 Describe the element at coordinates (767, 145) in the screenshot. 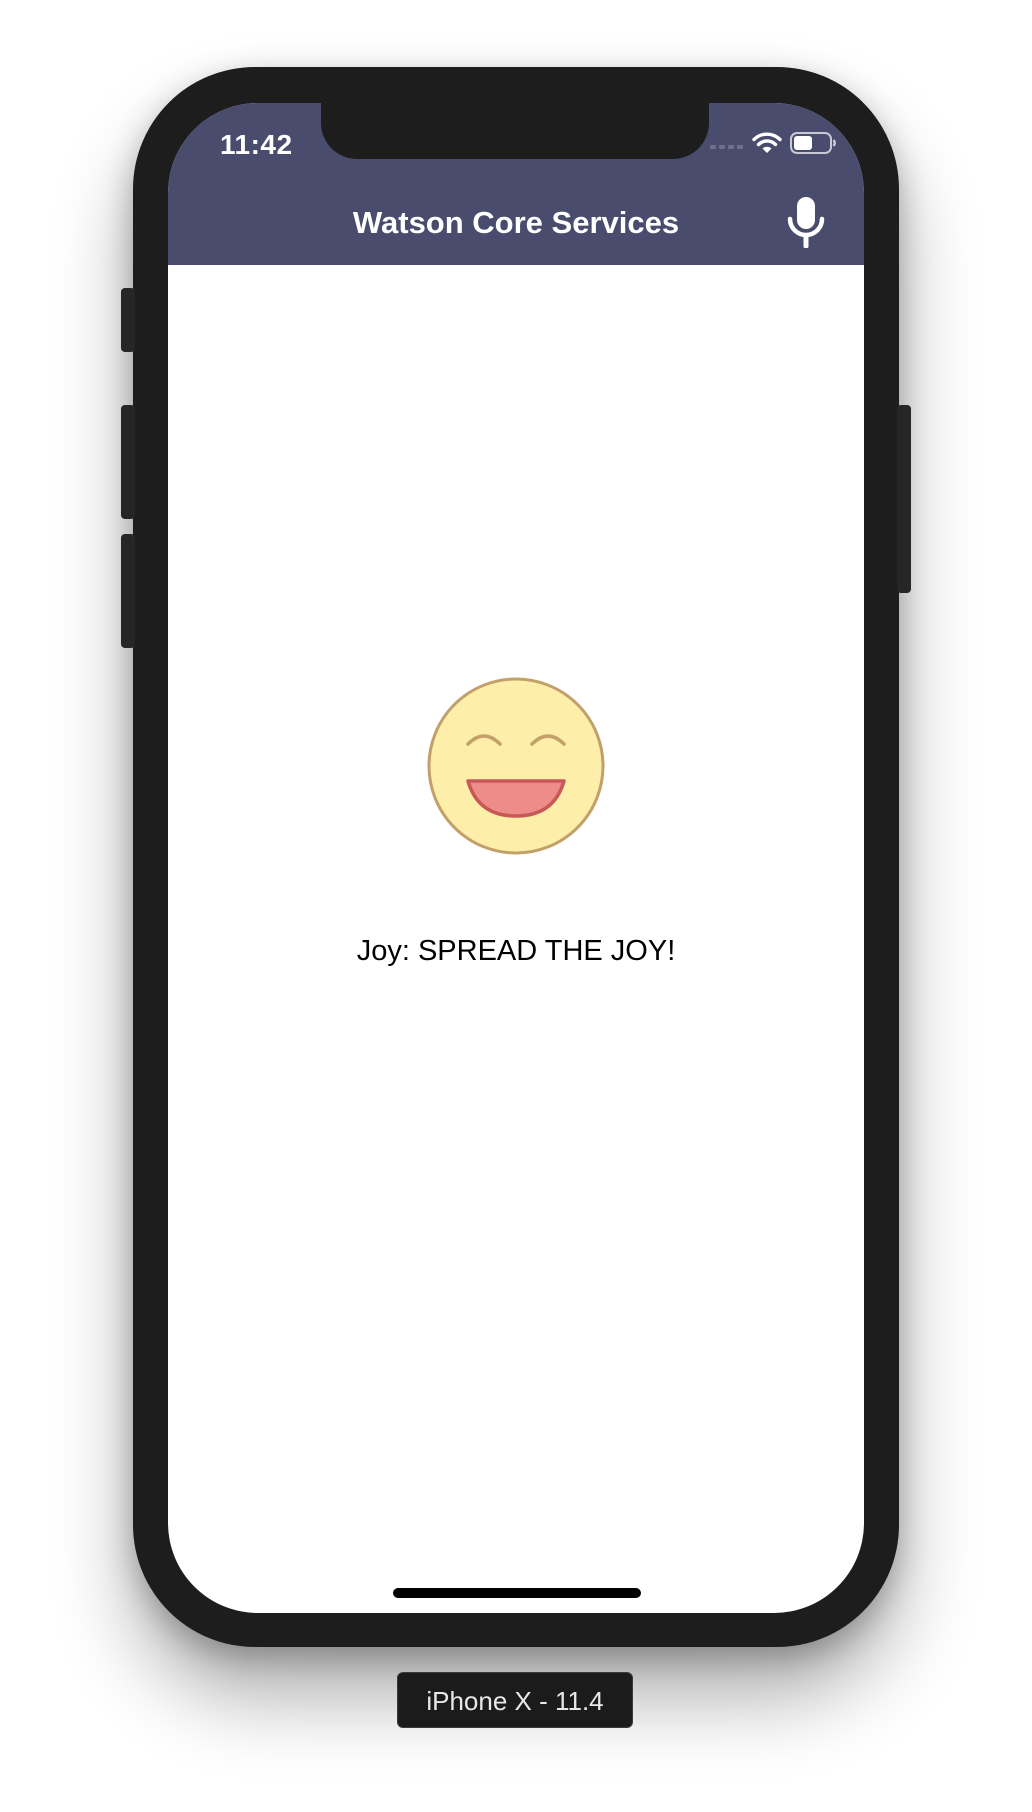

I see `wifi-icon` at that location.